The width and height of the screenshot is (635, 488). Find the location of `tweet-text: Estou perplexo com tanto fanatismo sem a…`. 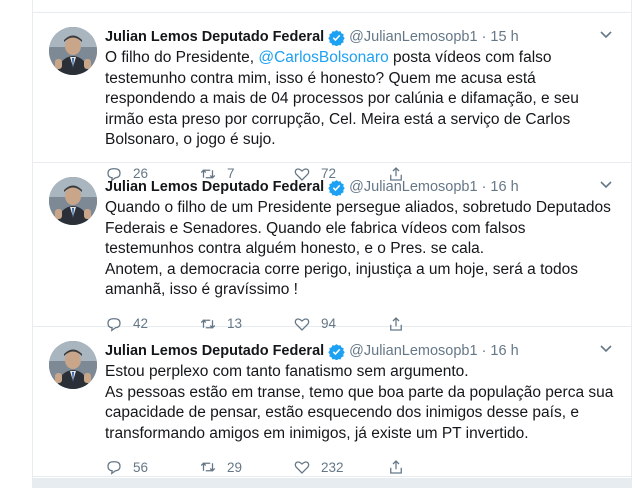

tweet-text: Estou perplexo com tanto fanatismo sem a… is located at coordinates (359, 402).